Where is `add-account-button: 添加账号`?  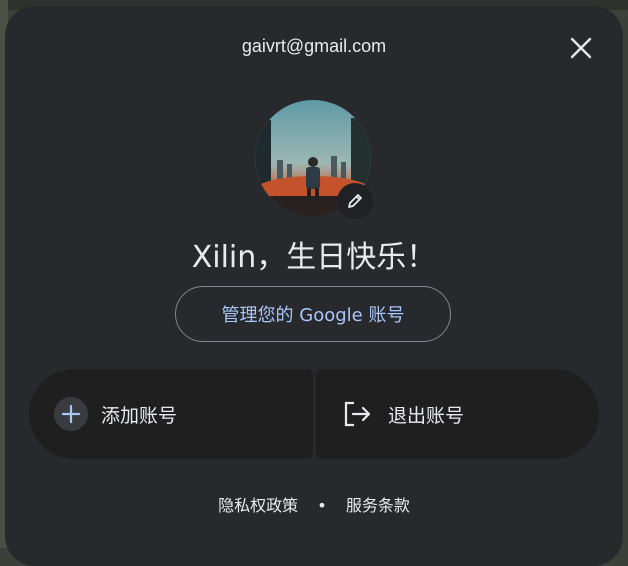 add-account-button: 添加账号 is located at coordinates (171, 414).